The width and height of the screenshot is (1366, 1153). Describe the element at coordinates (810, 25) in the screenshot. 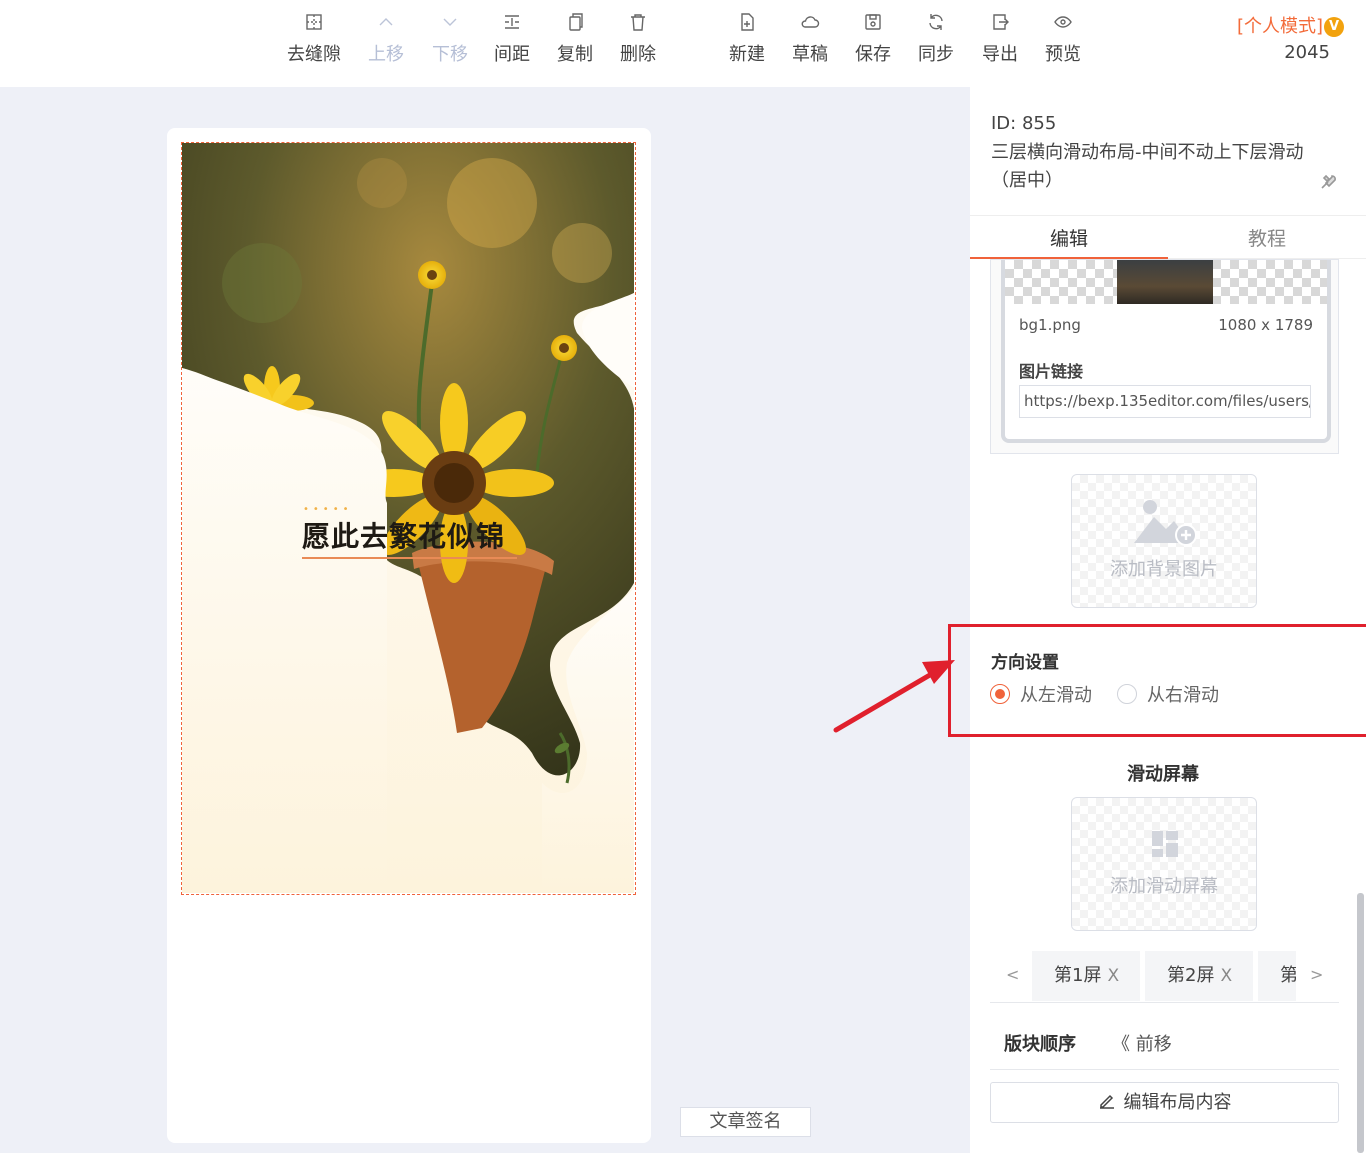

I see `cloud-icon` at that location.